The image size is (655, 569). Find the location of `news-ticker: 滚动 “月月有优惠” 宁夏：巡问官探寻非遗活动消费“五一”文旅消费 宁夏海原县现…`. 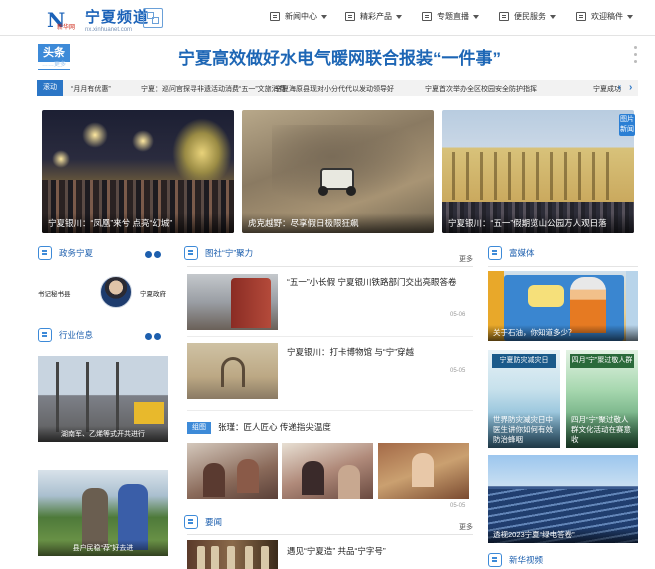

news-ticker: 滚动 “月月有优惠” 宁夏：巡问官探寻非遗活动消费“五一”文旅消费 宁夏海原县现… is located at coordinates (337, 88).